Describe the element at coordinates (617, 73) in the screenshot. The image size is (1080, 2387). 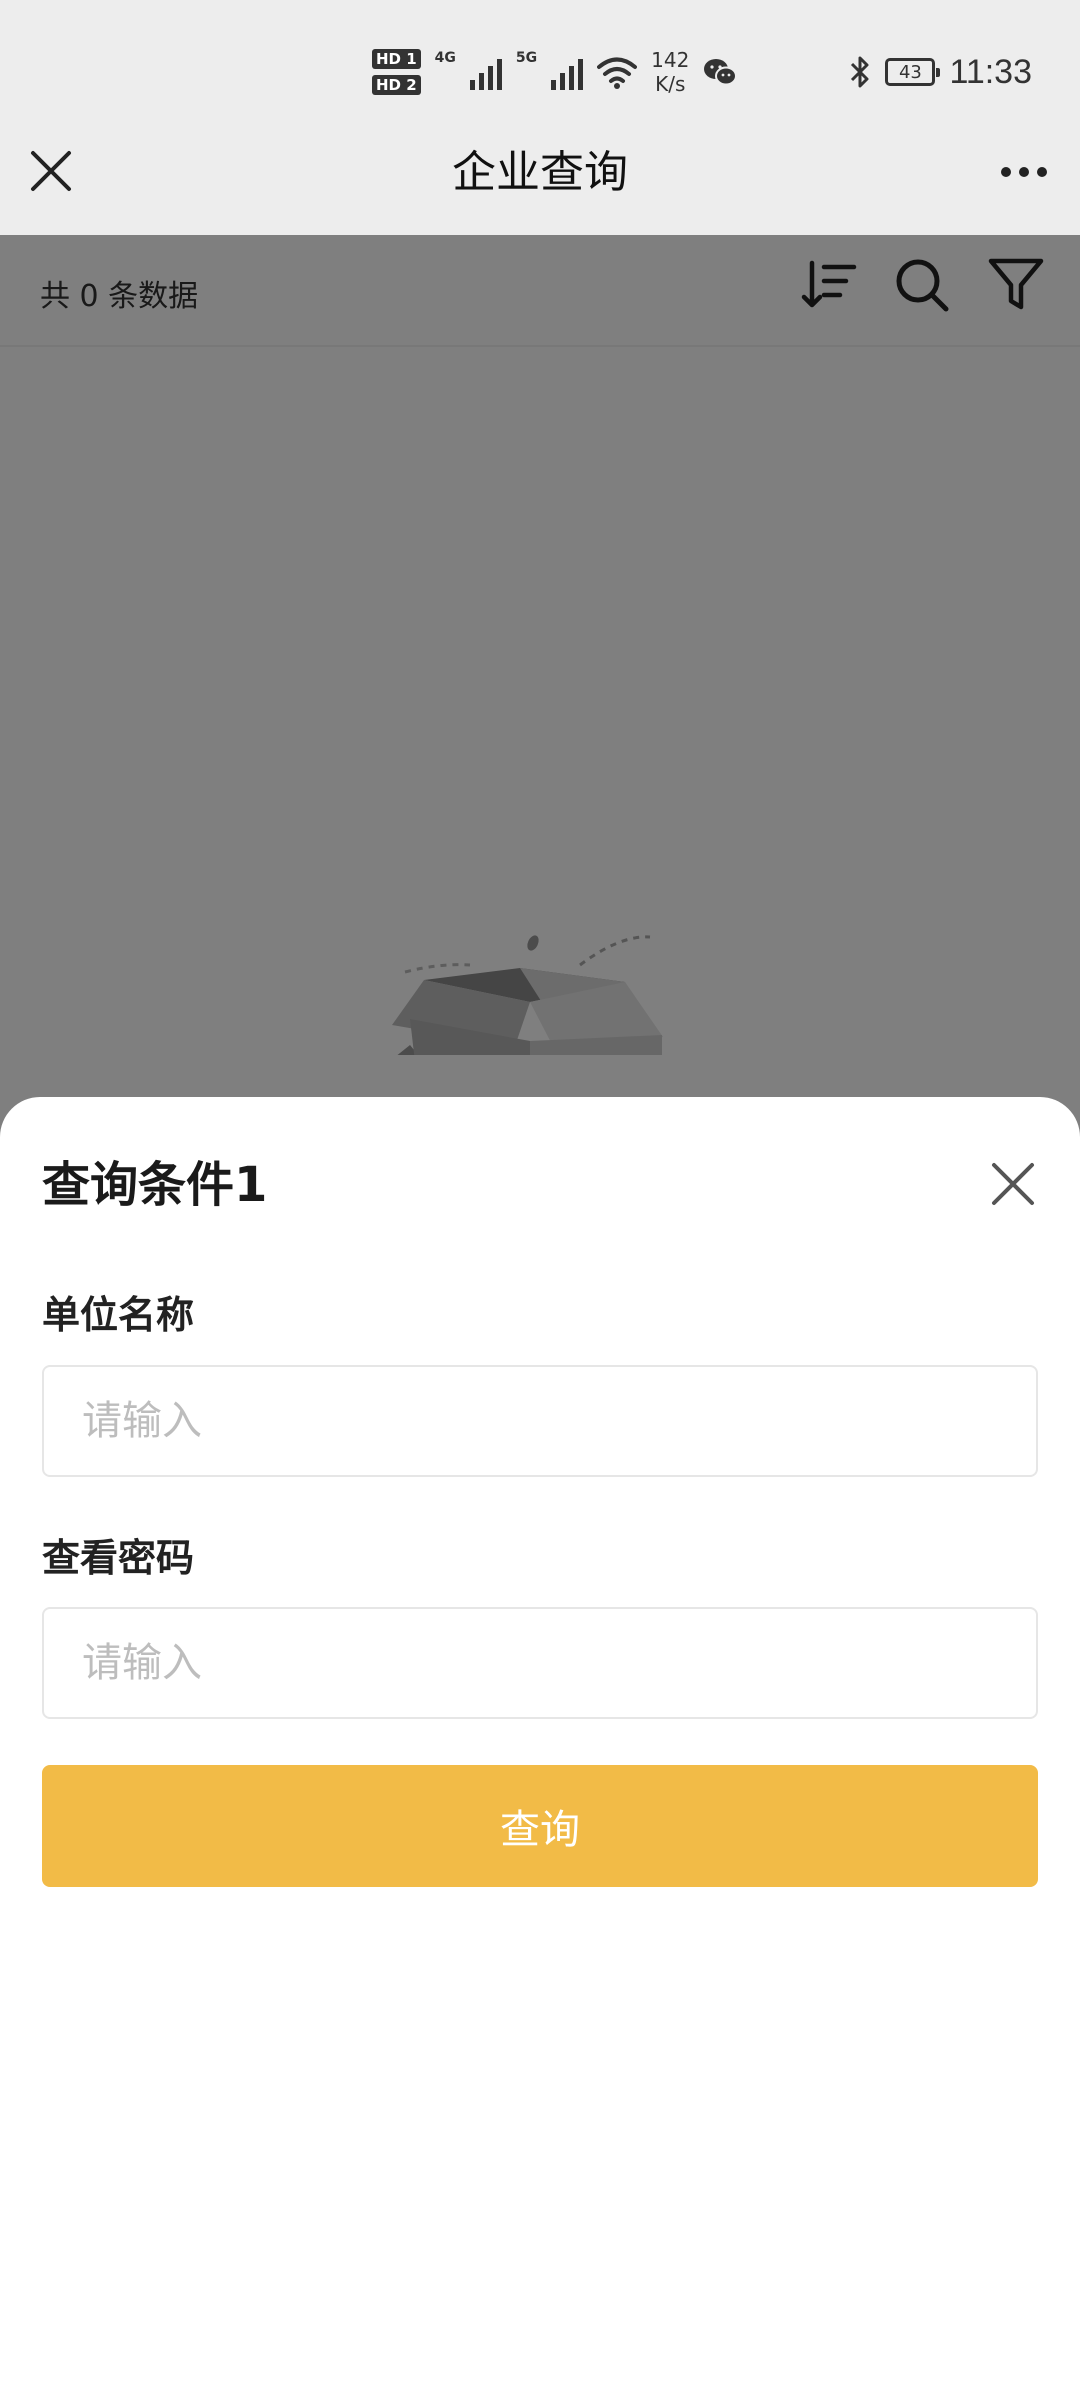
I see `wifi-icon` at that location.